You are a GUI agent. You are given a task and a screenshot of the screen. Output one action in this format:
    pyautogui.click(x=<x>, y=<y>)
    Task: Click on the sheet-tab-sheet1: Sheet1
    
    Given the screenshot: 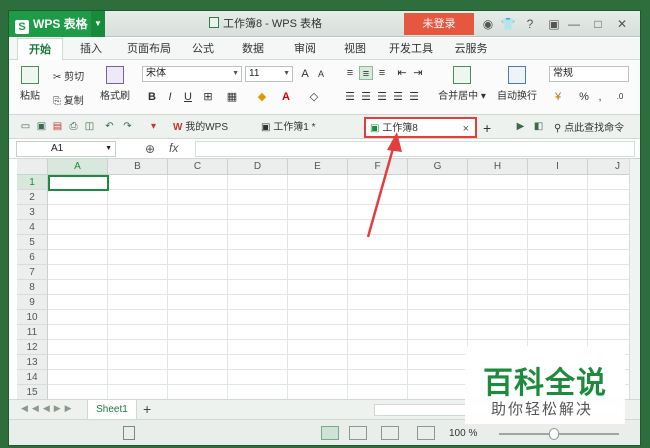 What is the action you would take?
    pyautogui.click(x=112, y=410)
    